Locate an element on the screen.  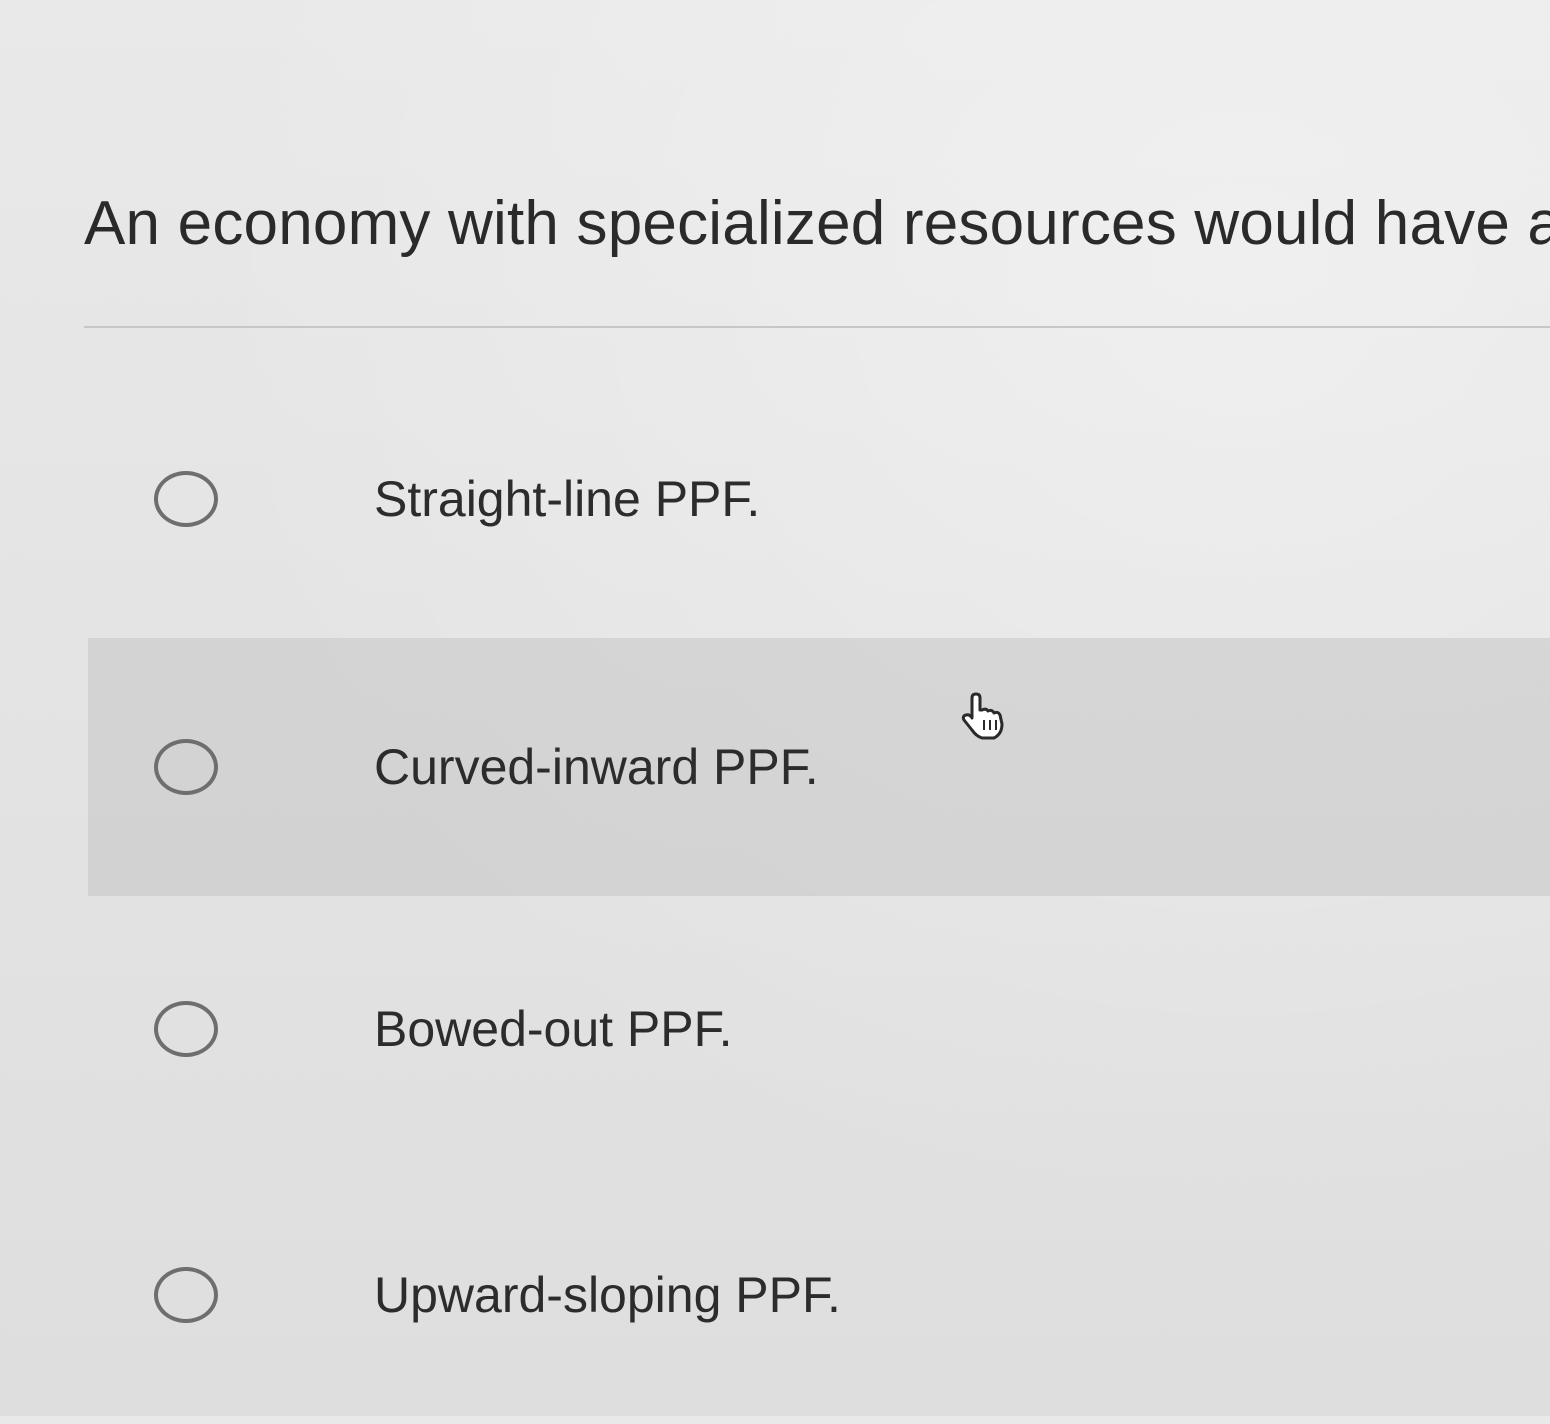
option-label: Straight-line PPF. is located at coordinates (567, 499).